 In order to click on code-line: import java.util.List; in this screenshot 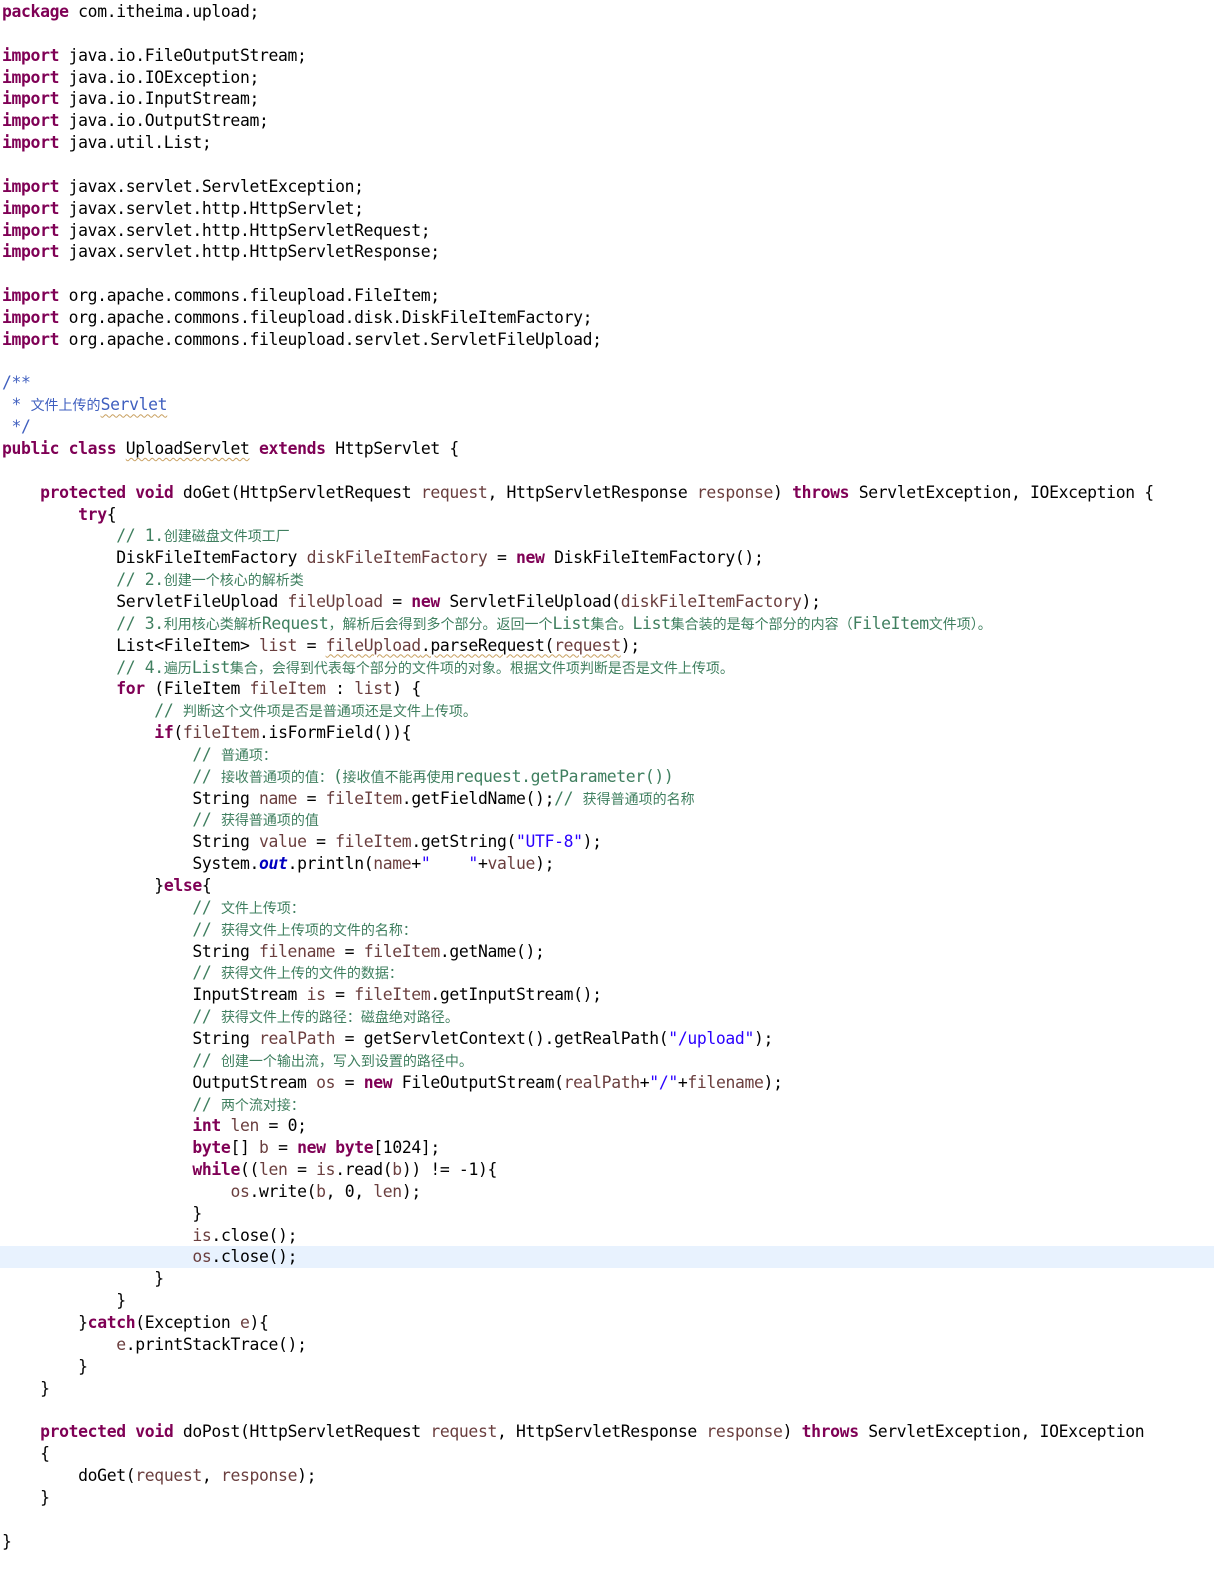, I will do `click(607, 143)`.